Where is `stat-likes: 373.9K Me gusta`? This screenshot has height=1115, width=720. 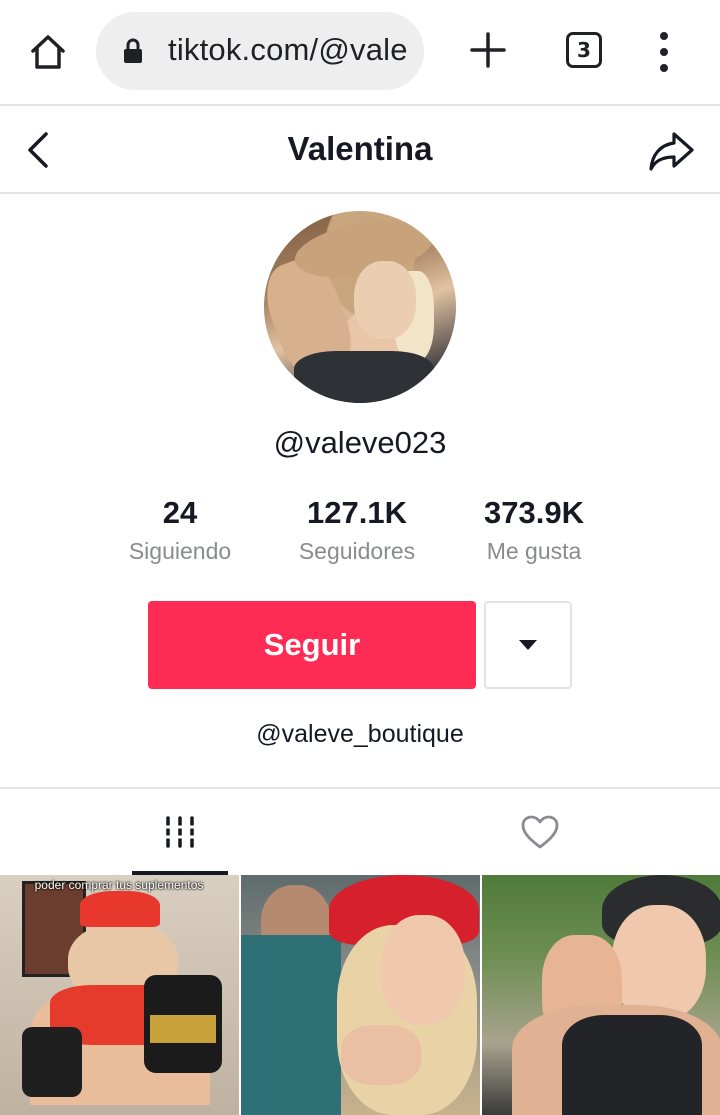
stat-likes: 373.9K Me gusta is located at coordinates (534, 530).